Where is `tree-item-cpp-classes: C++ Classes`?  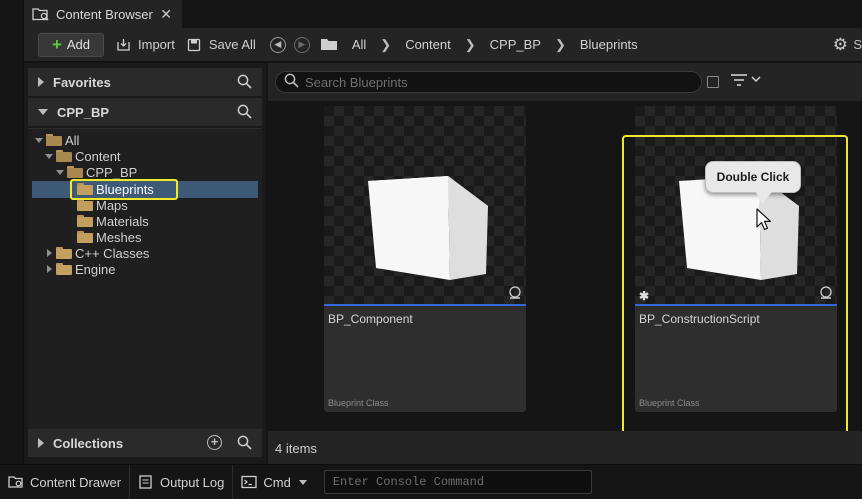 tree-item-cpp-classes: C++ Classes is located at coordinates (96, 253).